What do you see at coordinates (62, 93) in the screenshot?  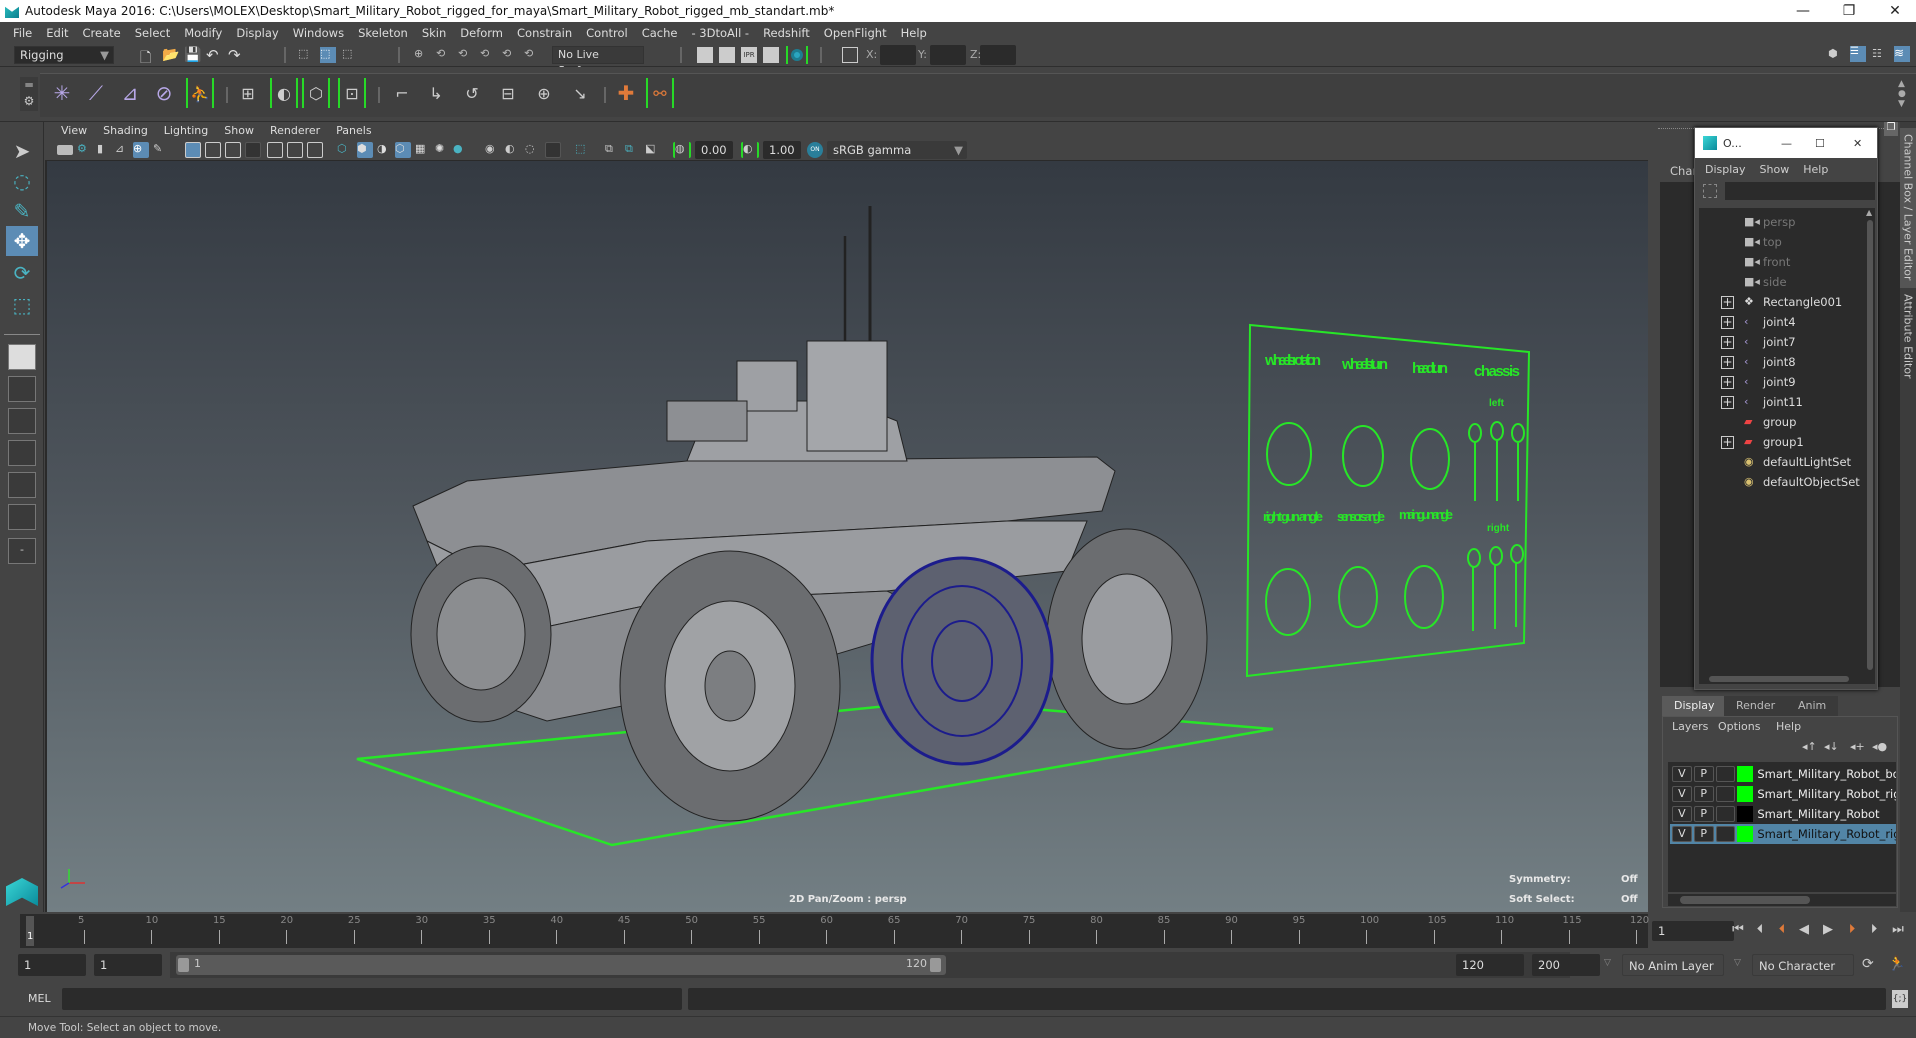 I see `joint-tool-icon: ✳` at bounding box center [62, 93].